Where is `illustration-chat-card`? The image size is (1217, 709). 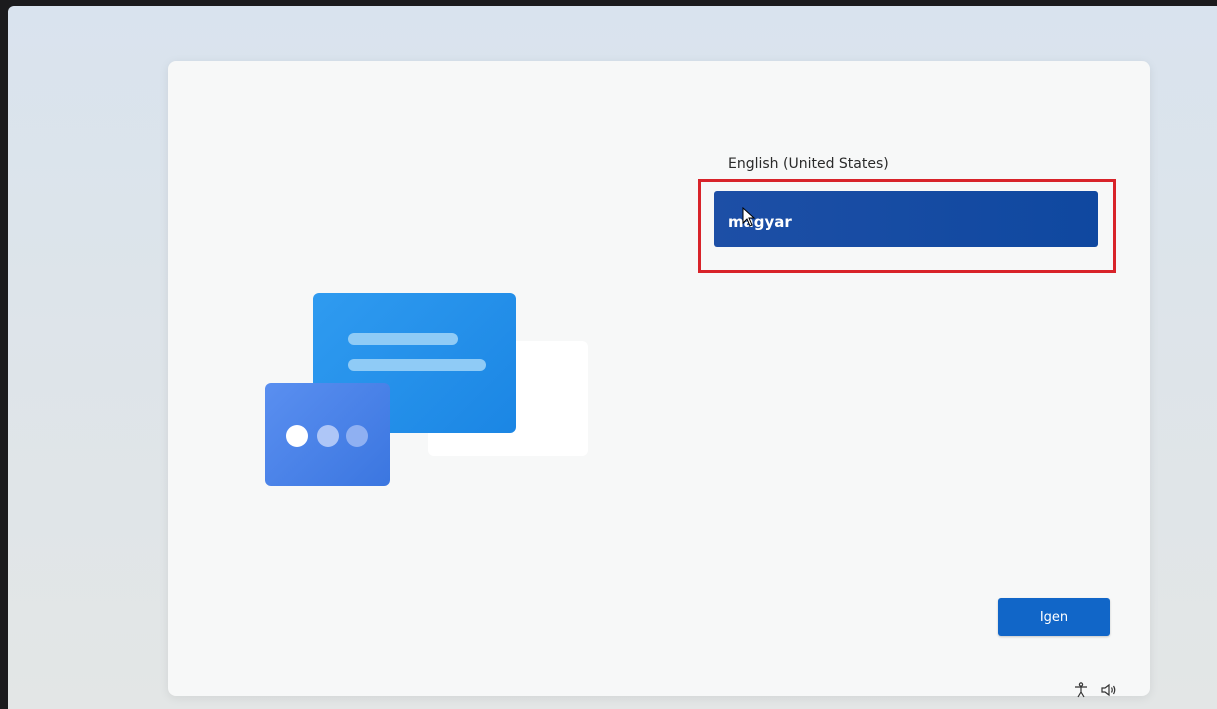 illustration-chat-card is located at coordinates (327, 434).